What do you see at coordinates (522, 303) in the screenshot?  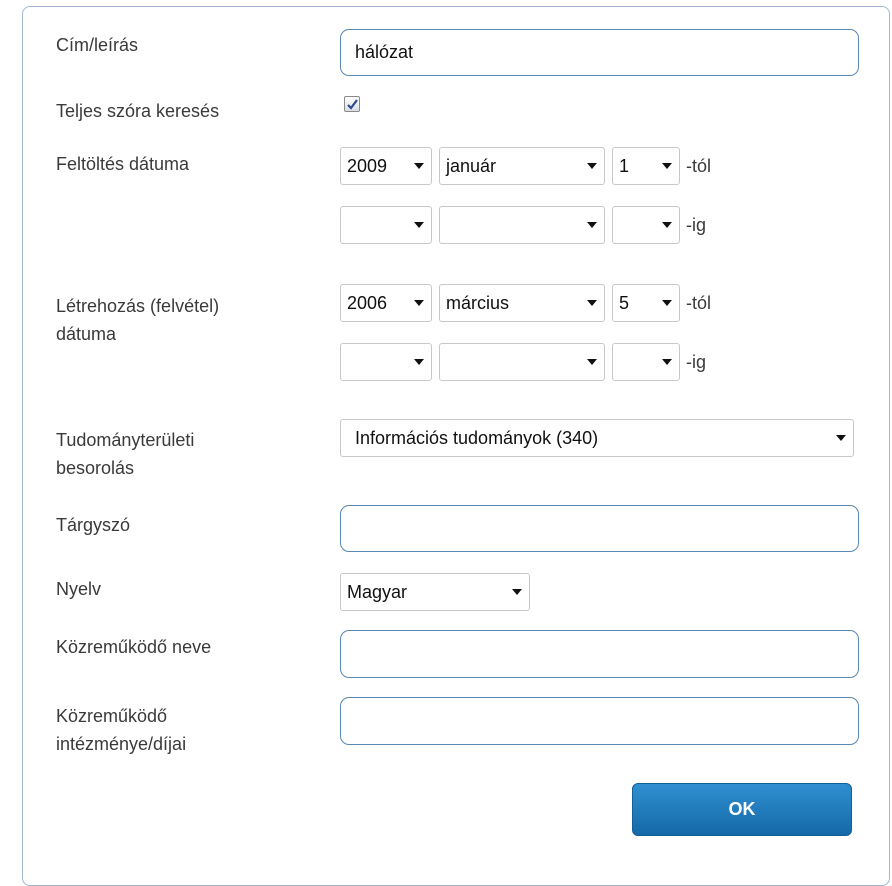 I see `creation-from-month-select: március` at bounding box center [522, 303].